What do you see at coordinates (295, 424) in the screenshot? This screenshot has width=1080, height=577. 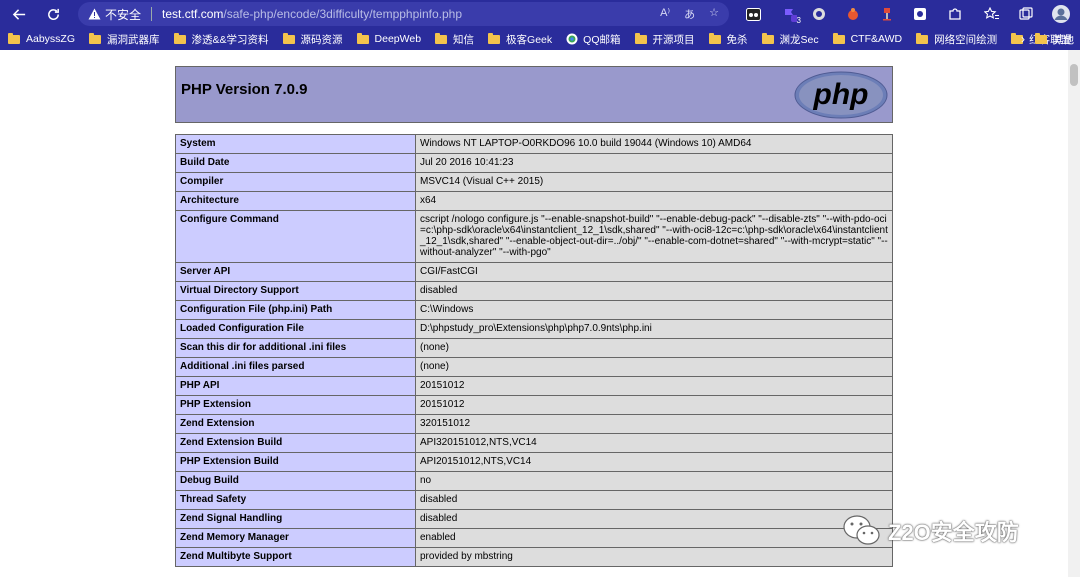 I see `info-key: Zend Extension` at bounding box center [295, 424].